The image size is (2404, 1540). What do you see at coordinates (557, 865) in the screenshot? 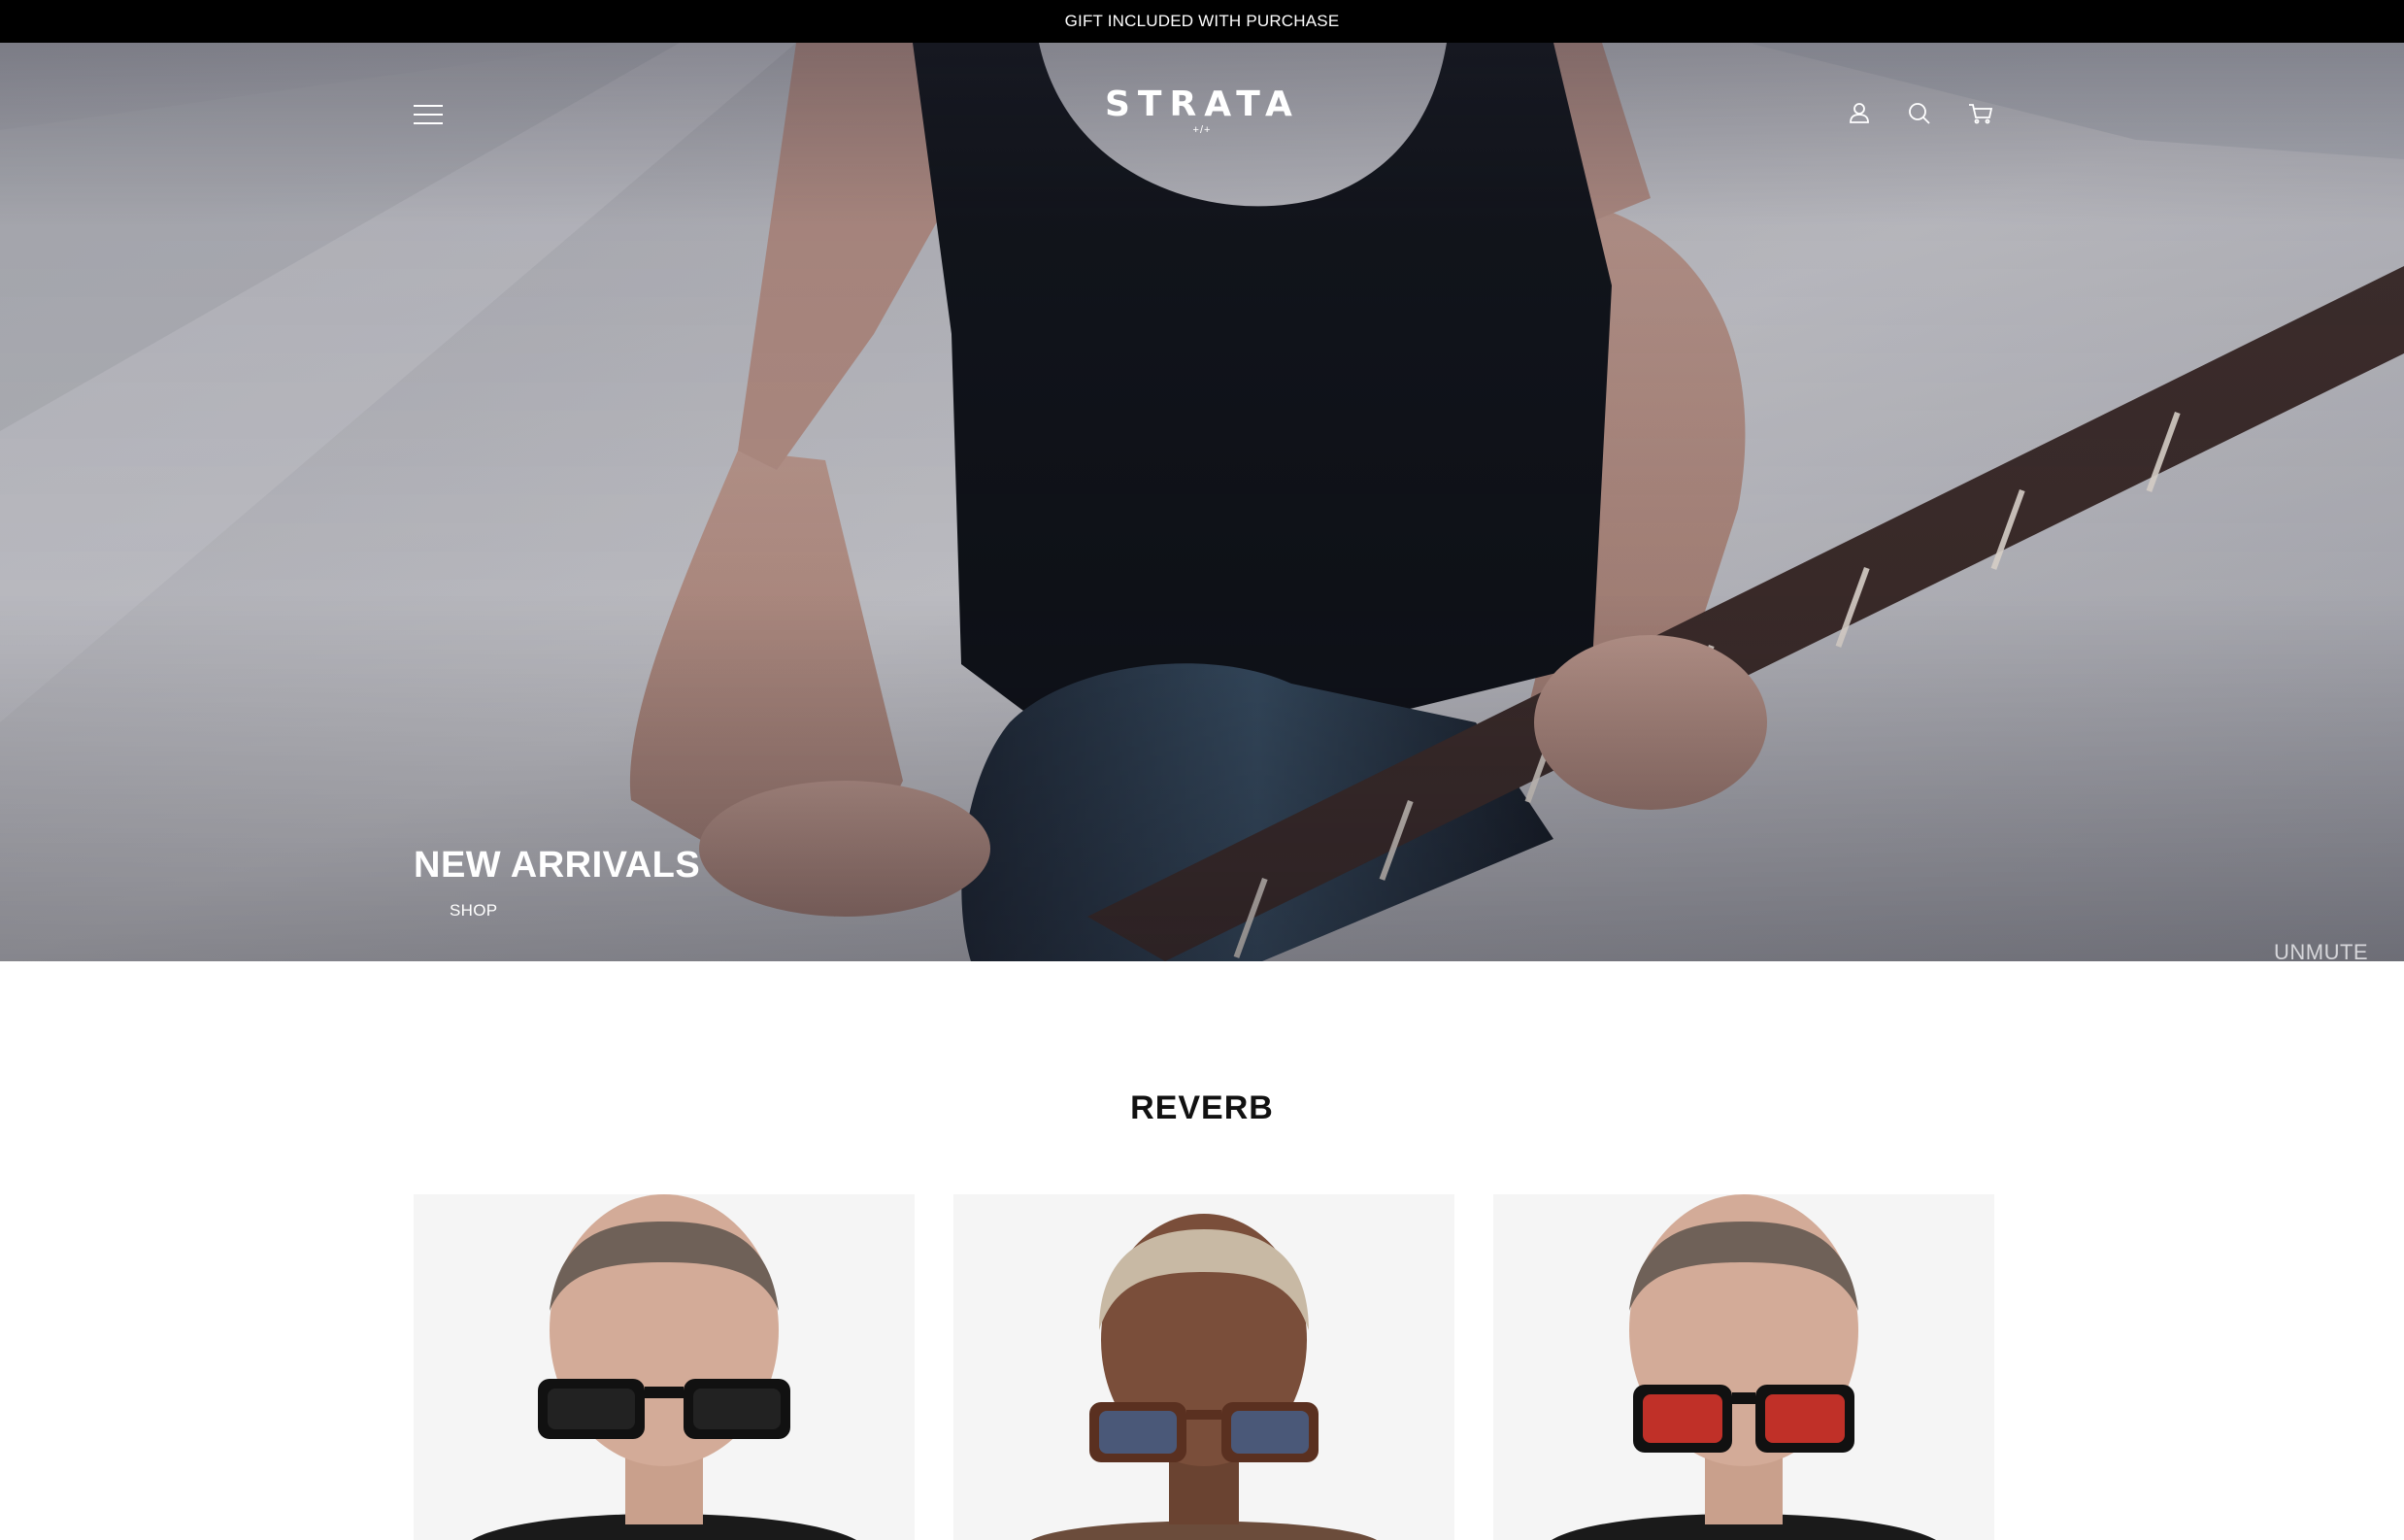
I see `hero-title: NEW ARRIVALS` at bounding box center [557, 865].